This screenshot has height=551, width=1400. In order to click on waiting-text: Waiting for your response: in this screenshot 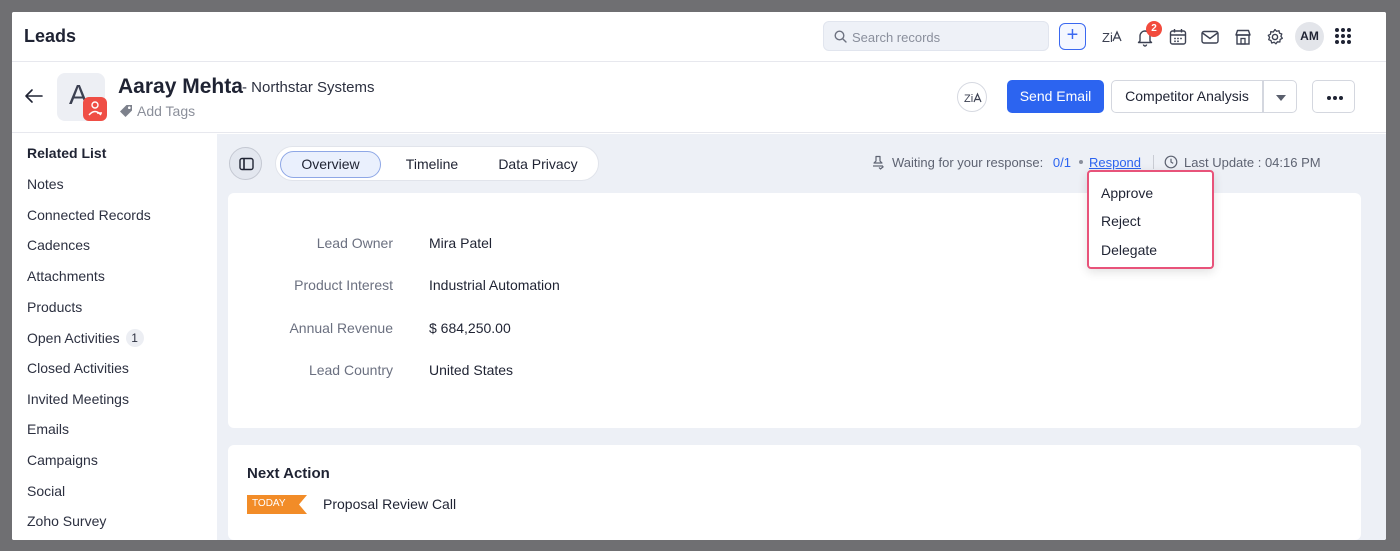, I will do `click(968, 162)`.